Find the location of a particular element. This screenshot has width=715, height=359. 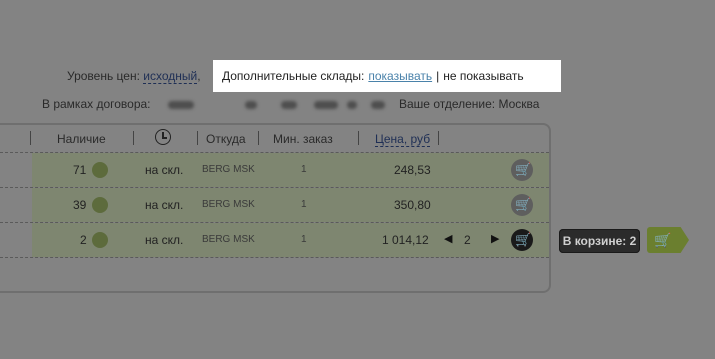

cart-qty: 2 is located at coordinates (467, 240).